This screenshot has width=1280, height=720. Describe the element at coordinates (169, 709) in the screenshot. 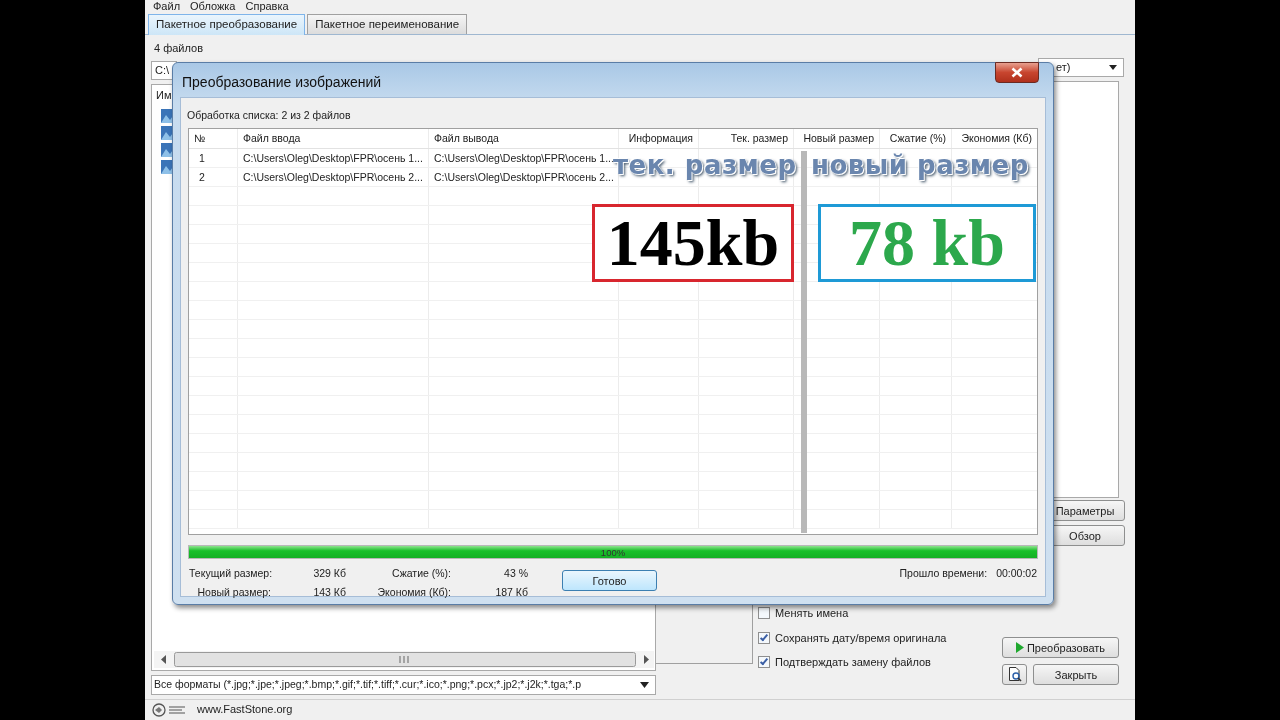

I see `app-logo-icon` at that location.